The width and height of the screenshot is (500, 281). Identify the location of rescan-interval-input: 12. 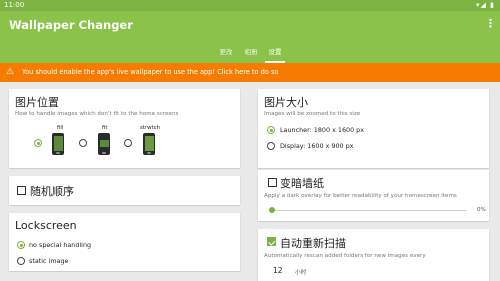
(278, 270).